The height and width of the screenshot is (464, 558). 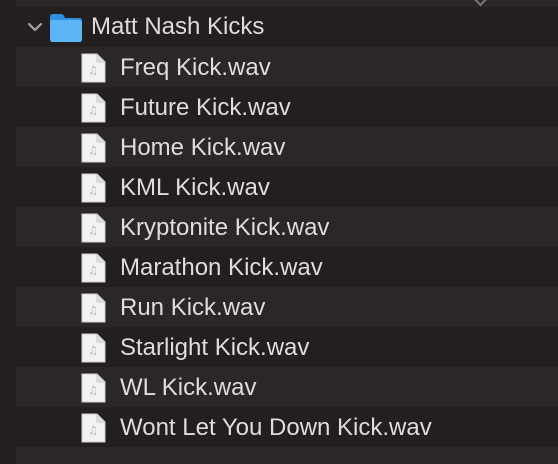 I want to click on folder-row: Matt Nash Kicks, so click(x=287, y=27).